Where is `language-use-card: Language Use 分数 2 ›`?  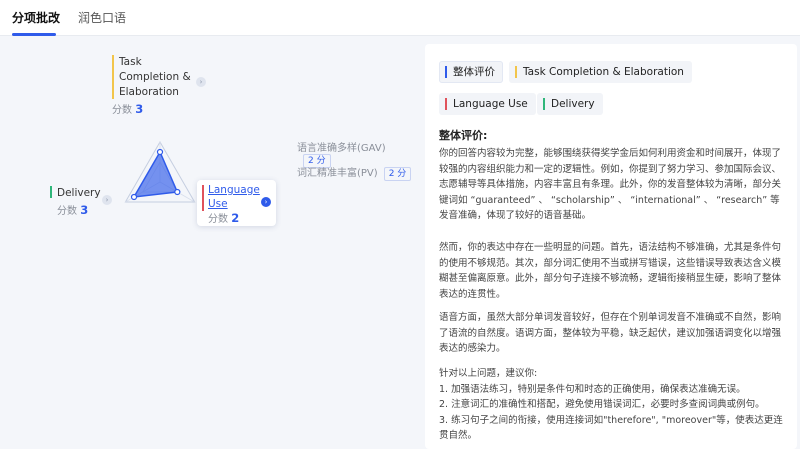
language-use-card: Language Use 分数 2 › is located at coordinates (236, 203).